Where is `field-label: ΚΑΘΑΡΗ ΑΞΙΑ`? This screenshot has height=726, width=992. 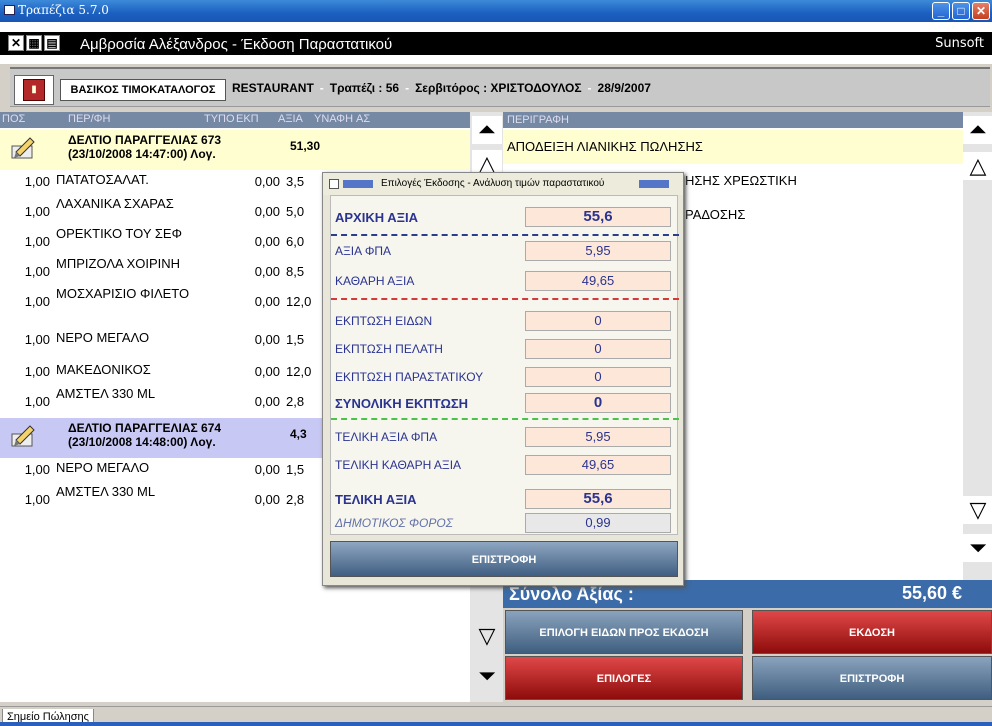
field-label: ΚΑΘΑΡΗ ΑΞΙΑ is located at coordinates (375, 281).